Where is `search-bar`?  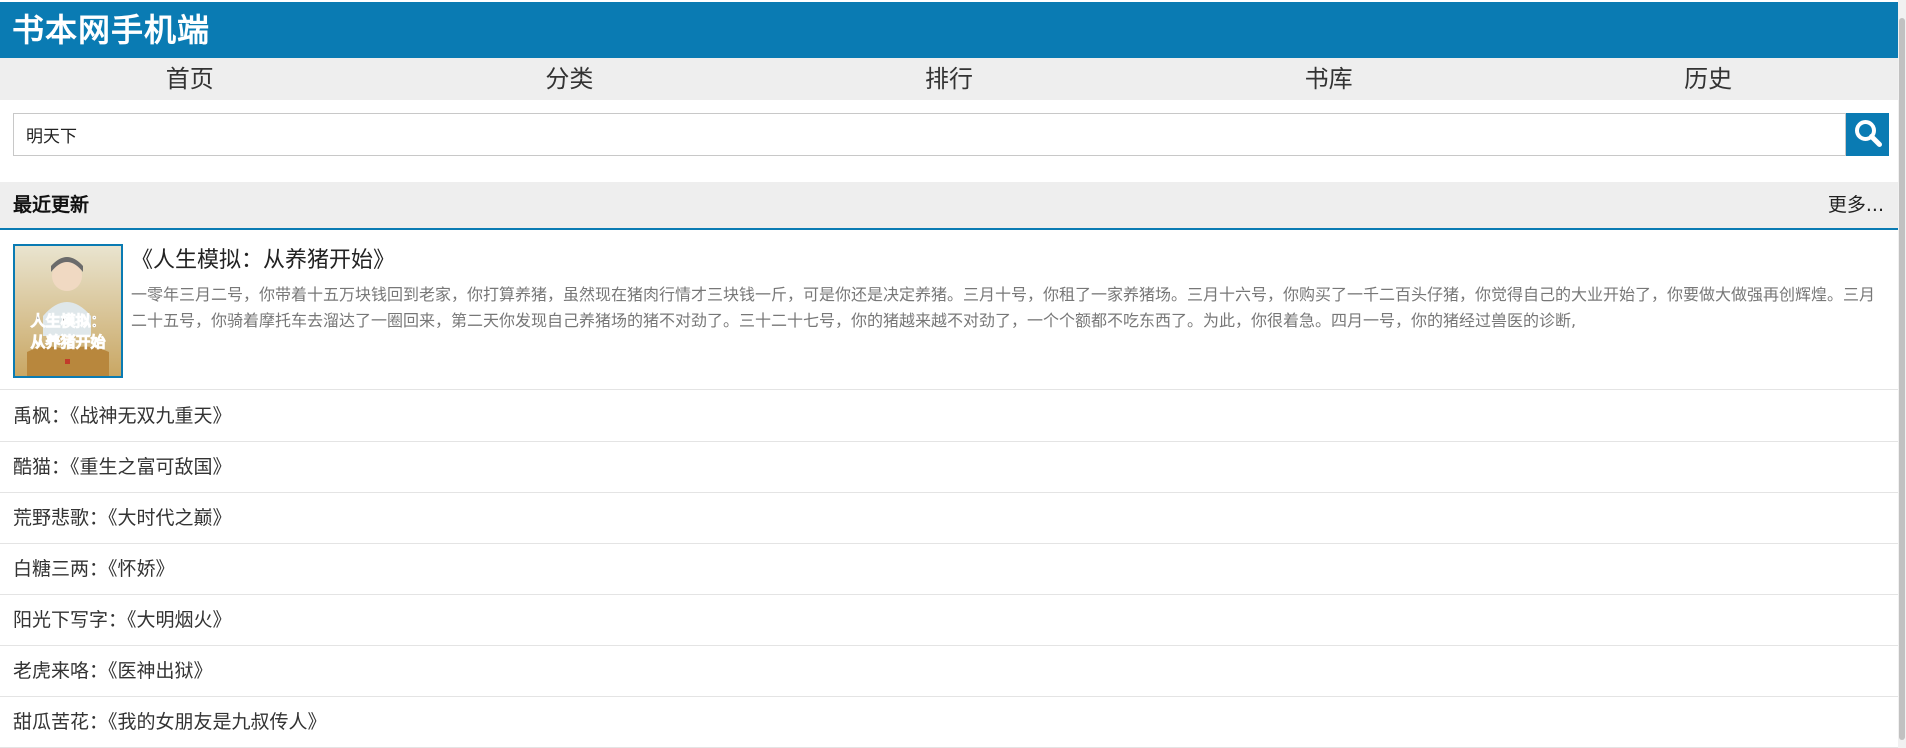
search-bar is located at coordinates (951, 134).